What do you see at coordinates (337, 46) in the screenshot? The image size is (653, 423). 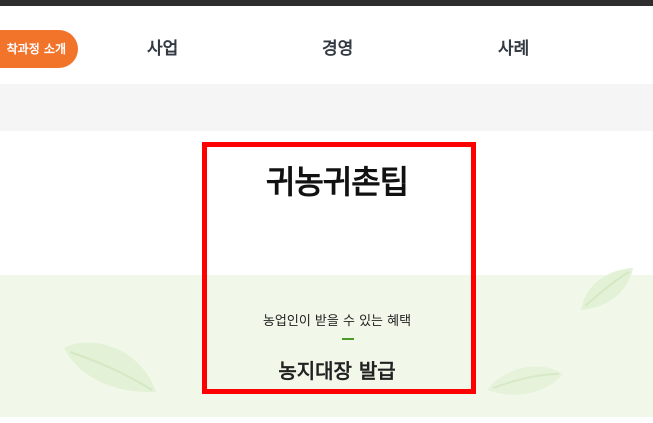 I see `nav-item-management: 경영` at bounding box center [337, 46].